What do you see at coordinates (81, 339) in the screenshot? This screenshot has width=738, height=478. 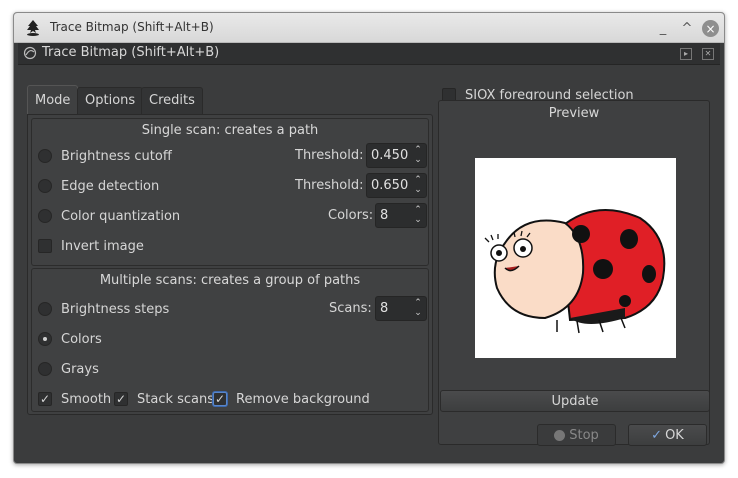 I see `colors-label: Colors` at bounding box center [81, 339].